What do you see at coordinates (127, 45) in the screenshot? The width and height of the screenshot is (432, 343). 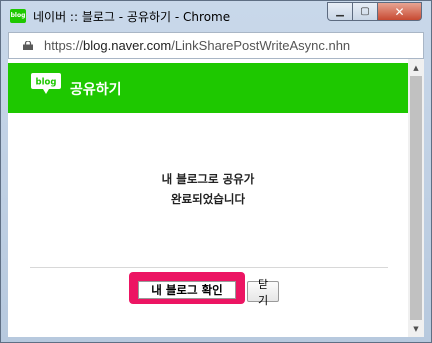 I see `url-host: blog.naver.com` at bounding box center [127, 45].